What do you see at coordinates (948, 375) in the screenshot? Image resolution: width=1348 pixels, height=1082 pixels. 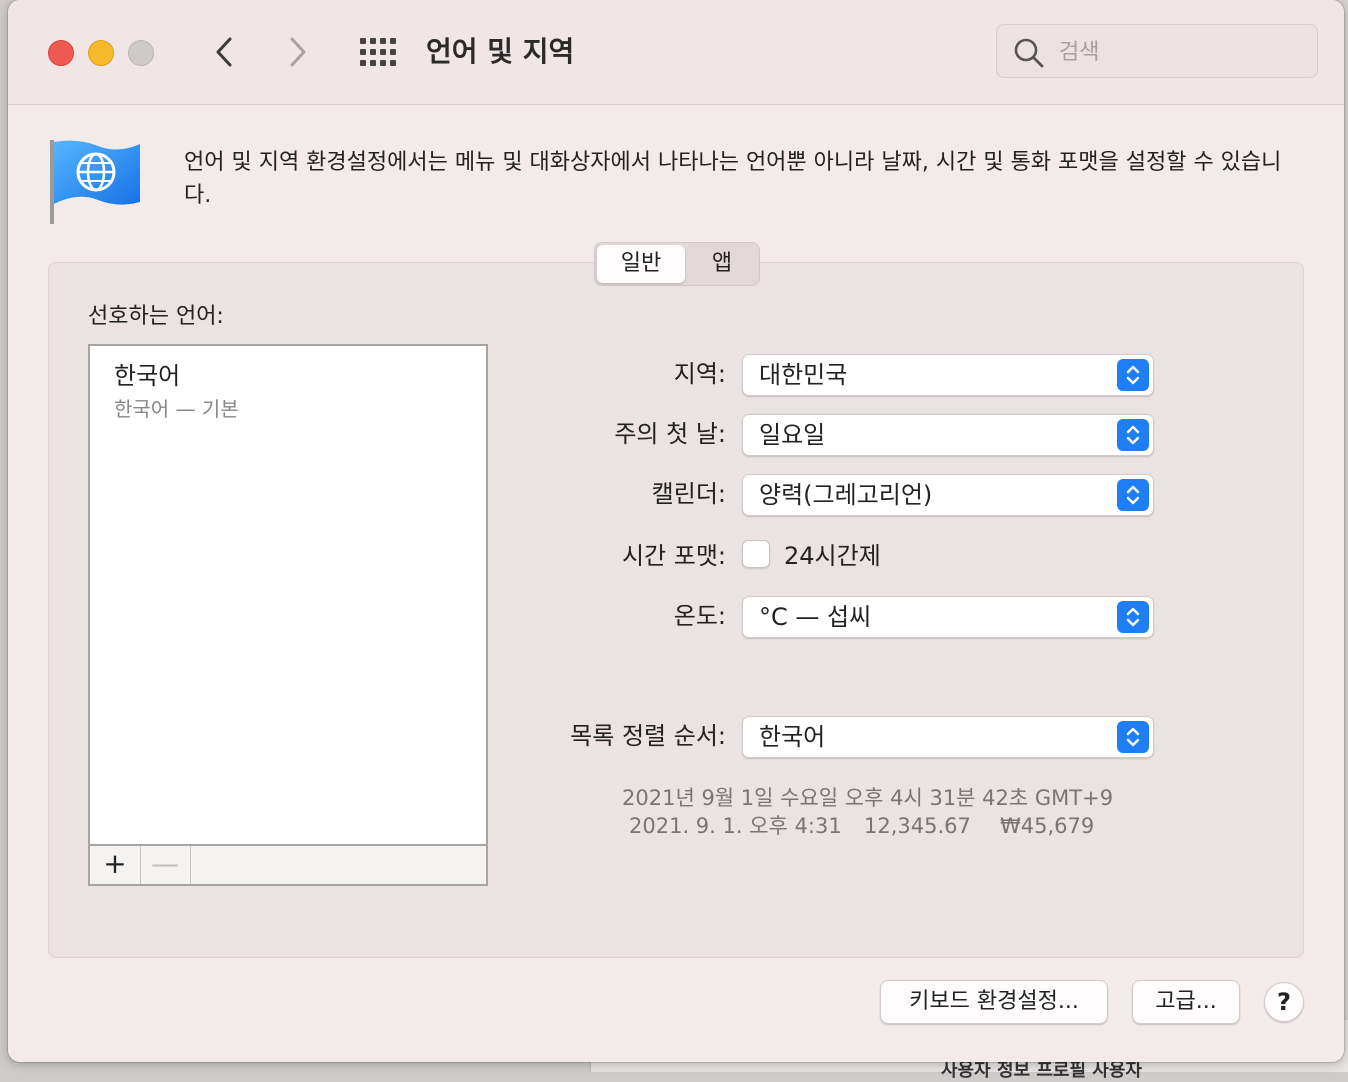 I see `region-popup: 대한민국` at bounding box center [948, 375].